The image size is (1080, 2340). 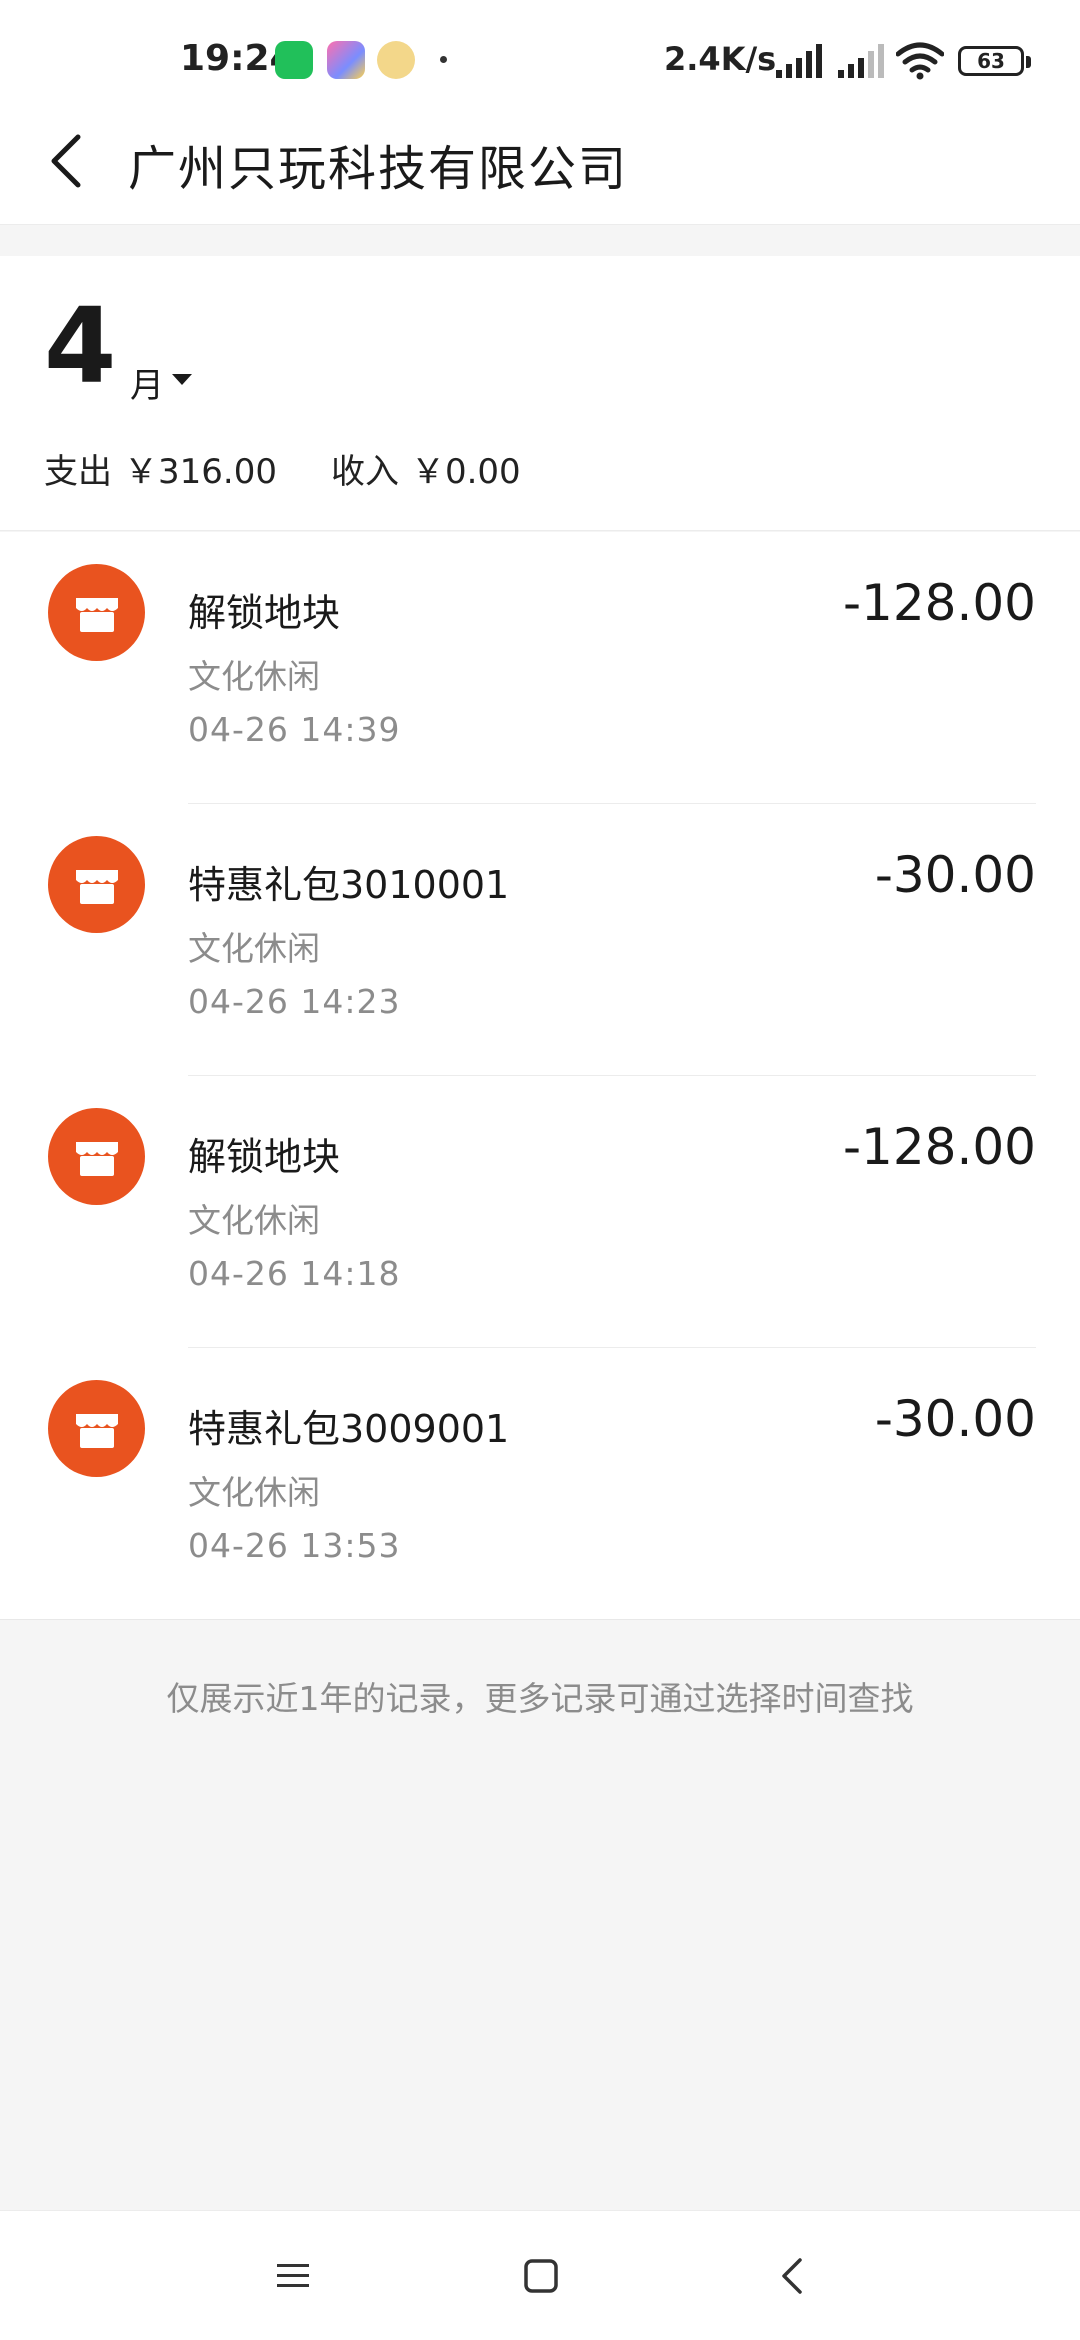 I want to click on page-title: 广州只玩科技有限公司, so click(x=378, y=169).